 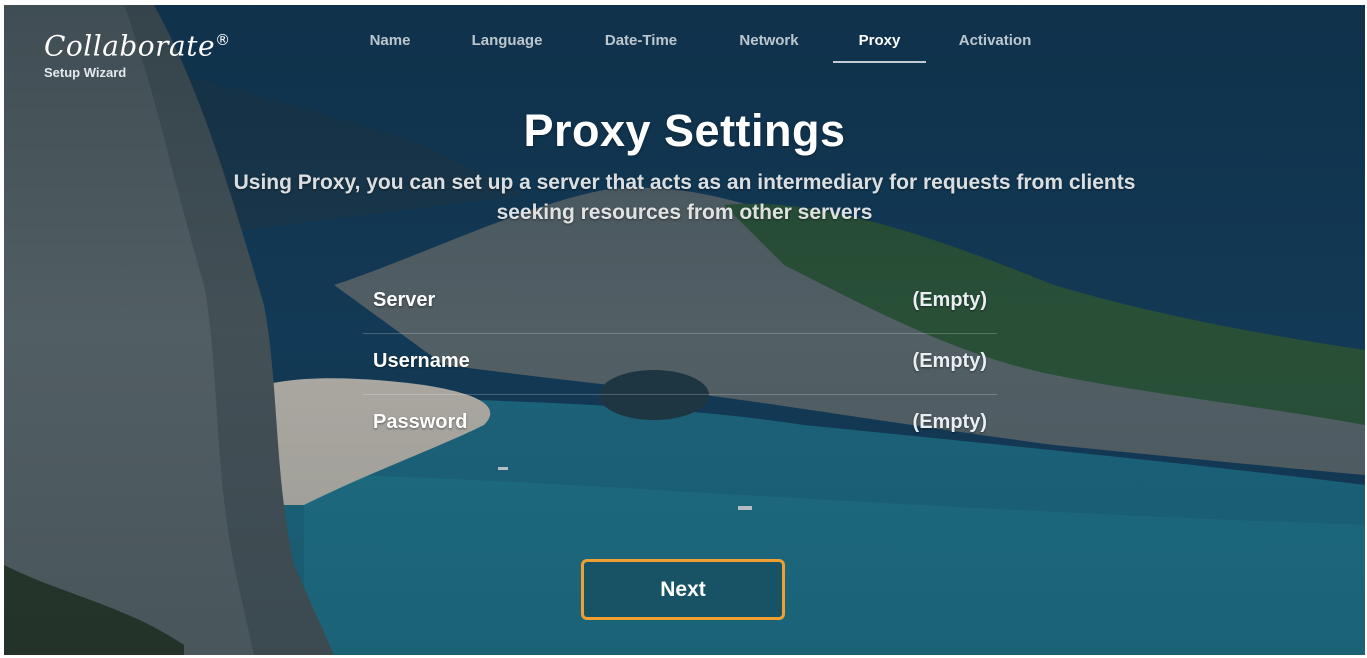 I want to click on tab-network: Network, so click(x=769, y=46).